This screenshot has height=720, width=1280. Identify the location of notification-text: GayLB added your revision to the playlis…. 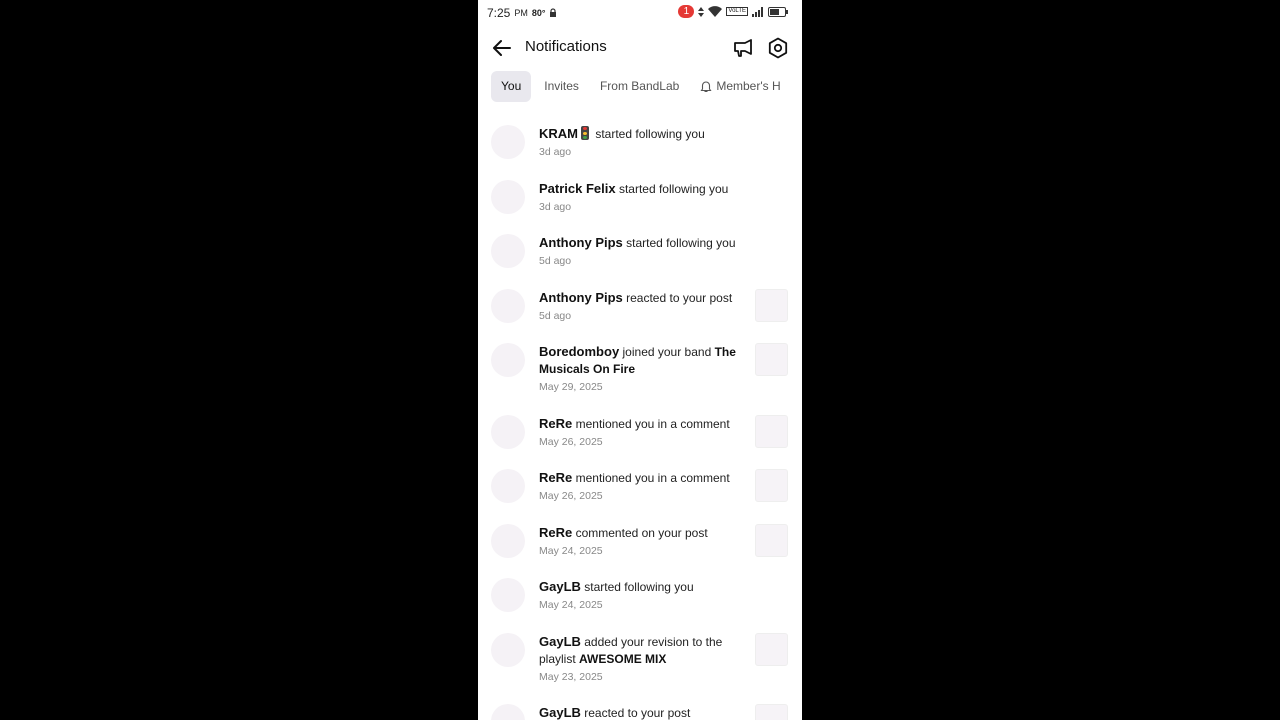
(639, 659).